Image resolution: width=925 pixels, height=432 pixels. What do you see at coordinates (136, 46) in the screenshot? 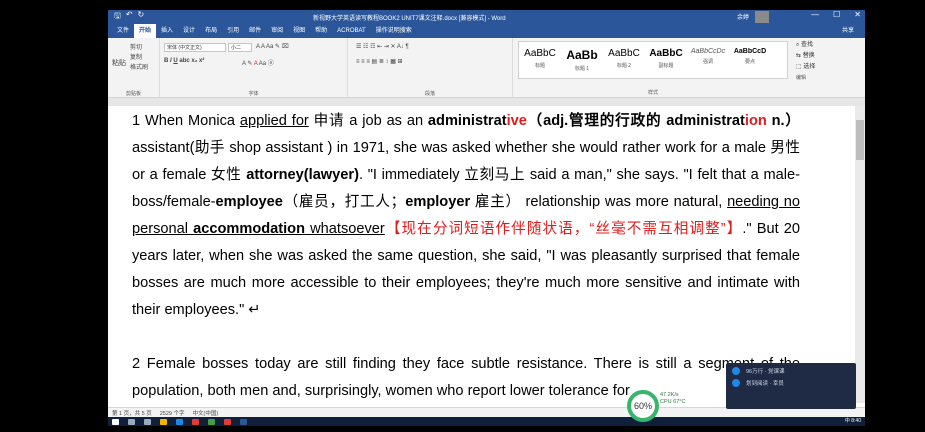
I see `cut-button: 剪切` at bounding box center [136, 46].